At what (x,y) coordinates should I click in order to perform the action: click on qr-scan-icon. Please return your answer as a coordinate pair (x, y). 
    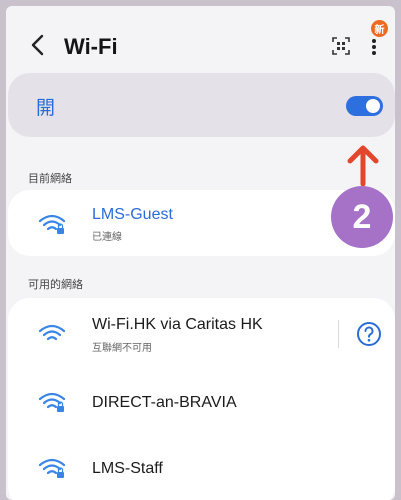
    Looking at the image, I should click on (341, 46).